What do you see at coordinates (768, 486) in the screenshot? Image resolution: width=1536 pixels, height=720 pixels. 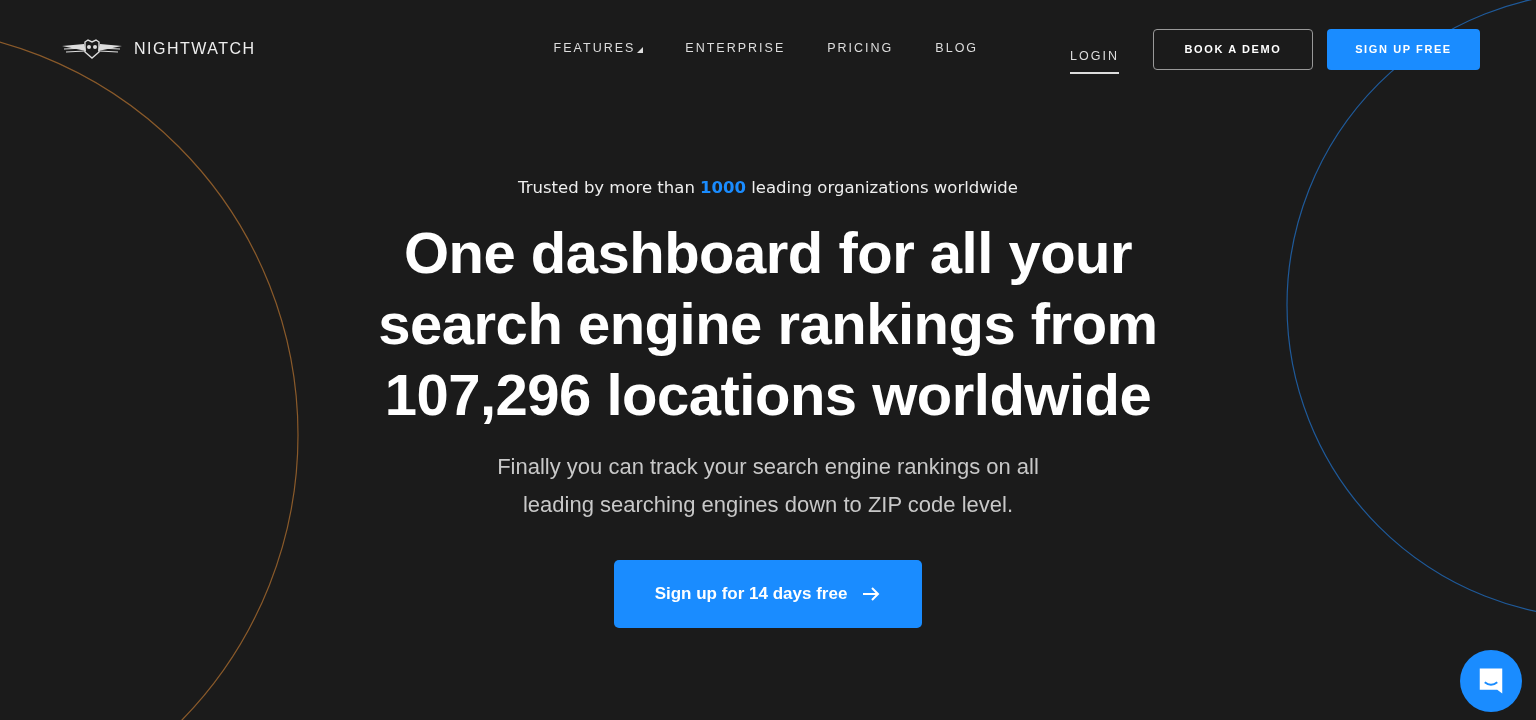 I see `subtitle: Finally you can track your search engine rankings on all leading searching engines down to ZIP code level.` at bounding box center [768, 486].